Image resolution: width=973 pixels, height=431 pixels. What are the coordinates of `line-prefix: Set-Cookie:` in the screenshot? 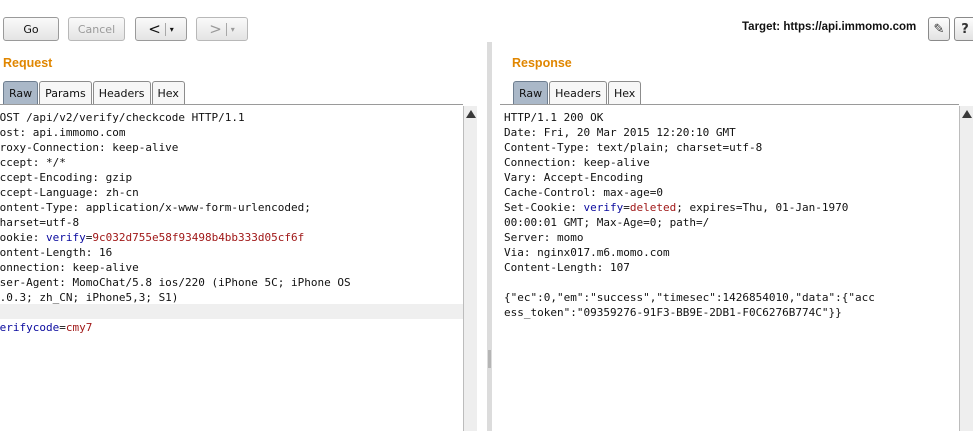 It's located at (544, 207).